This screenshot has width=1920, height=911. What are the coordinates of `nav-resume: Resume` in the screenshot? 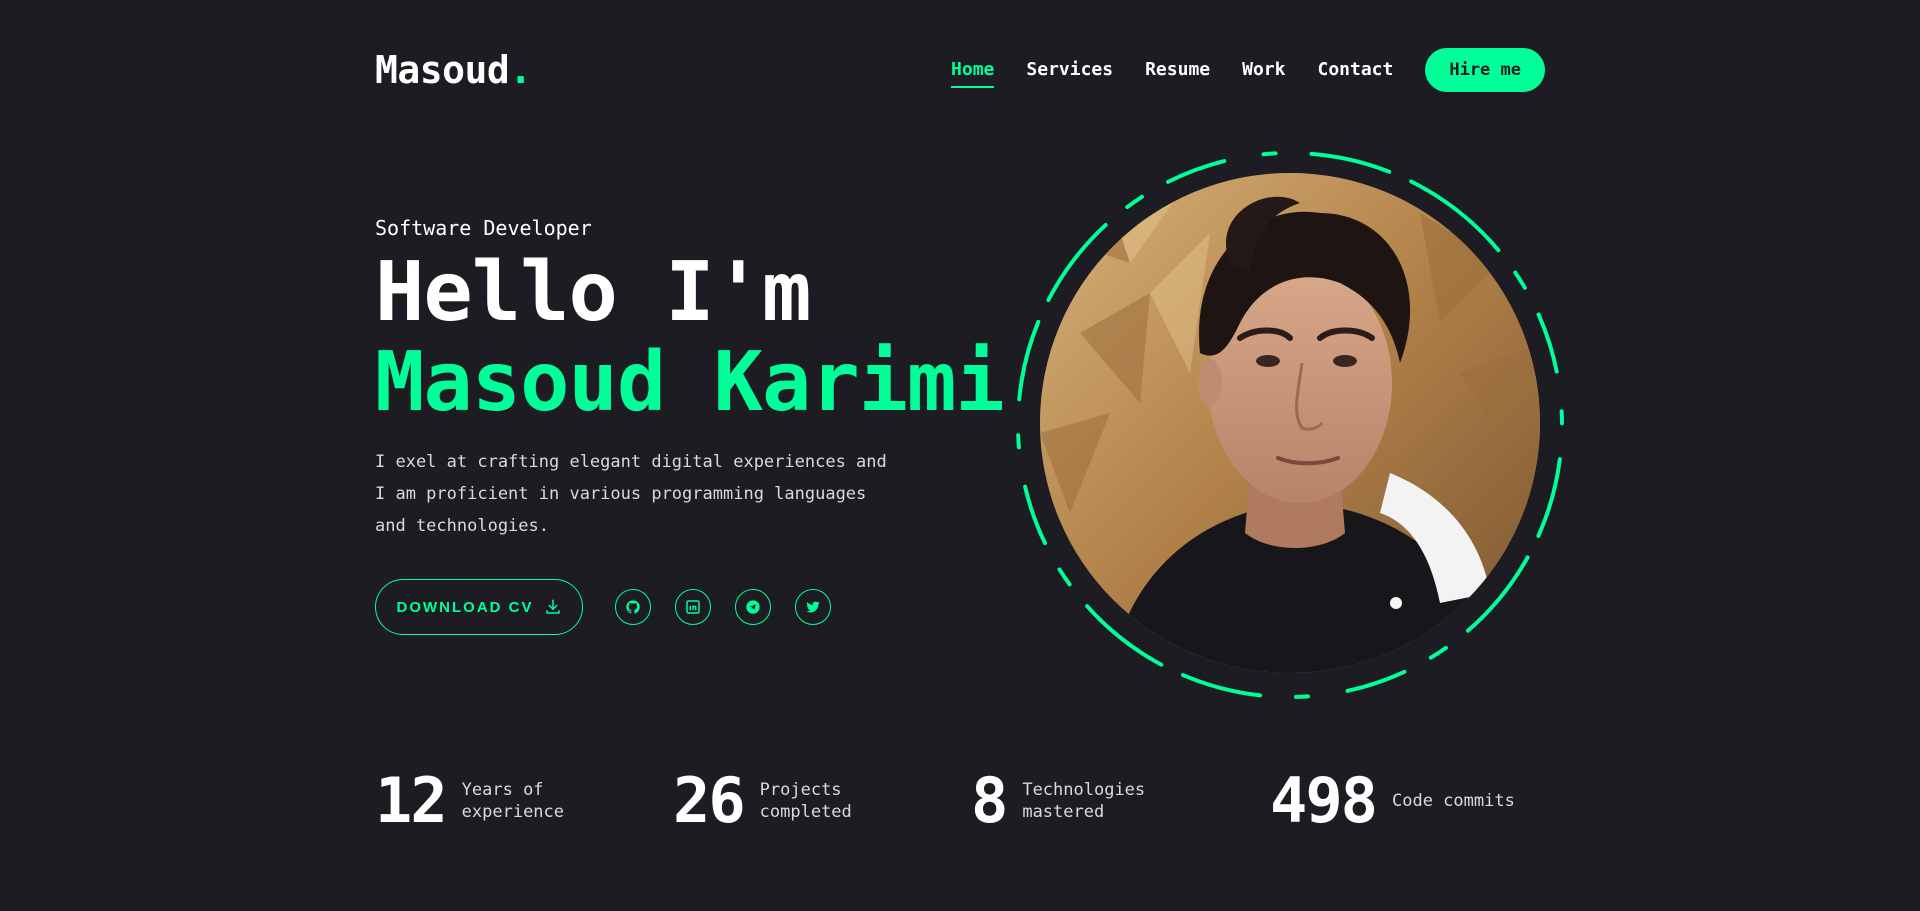 It's located at (1177, 70).